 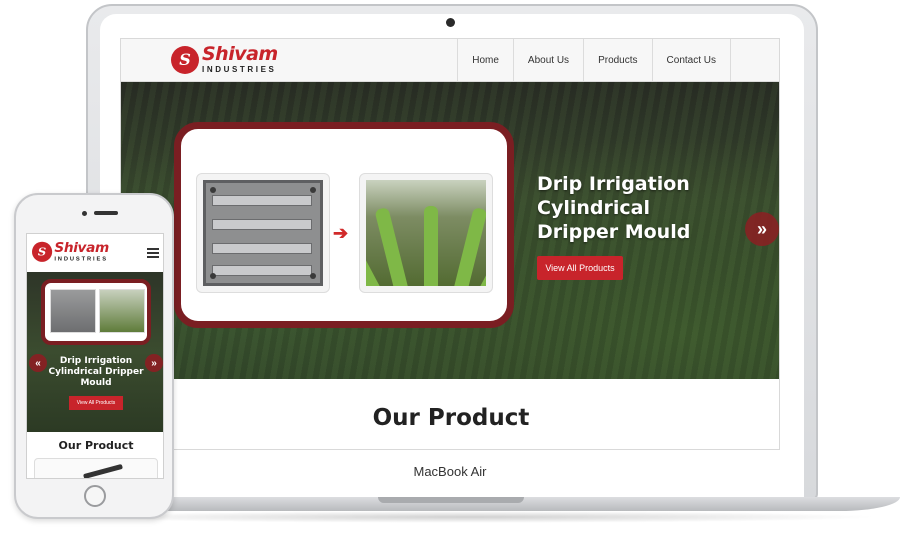 I want to click on logo-mark-icon: S, so click(x=185, y=59).